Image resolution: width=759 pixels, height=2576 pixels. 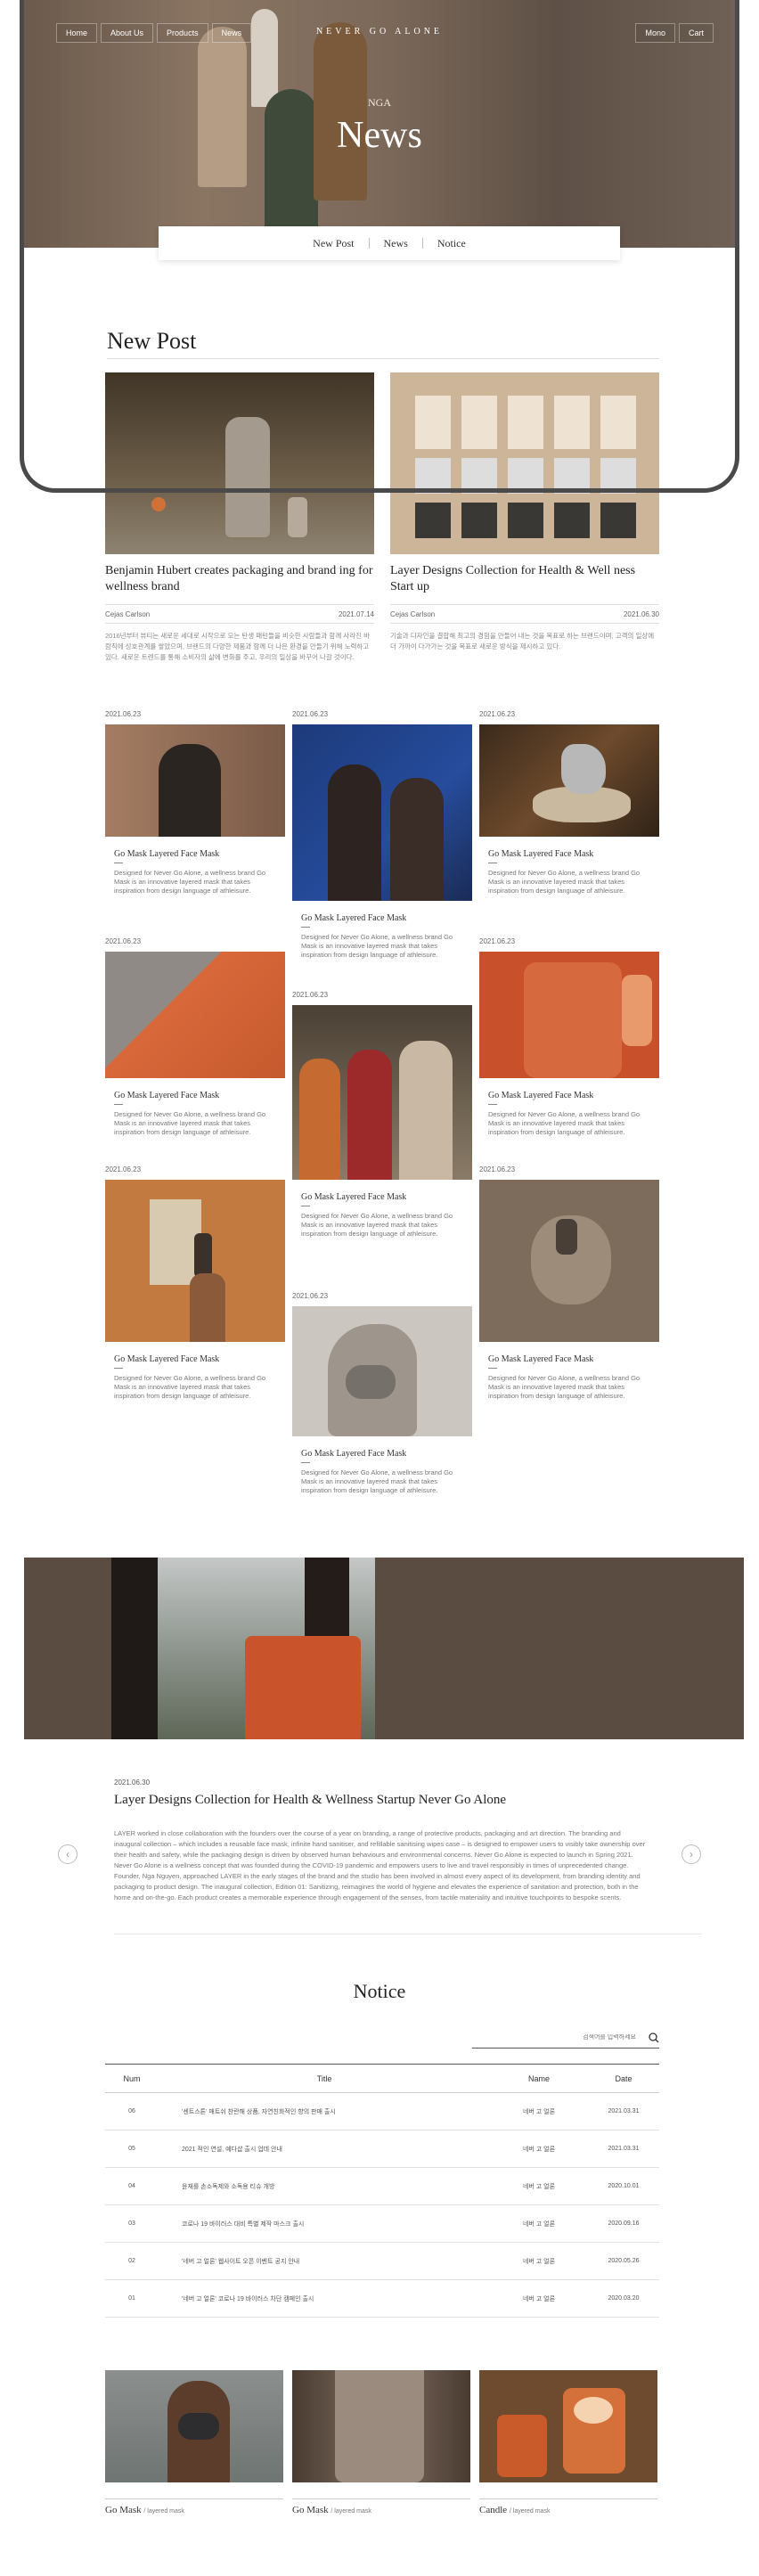 I want to click on nav-cart: Cart, so click(x=696, y=33).